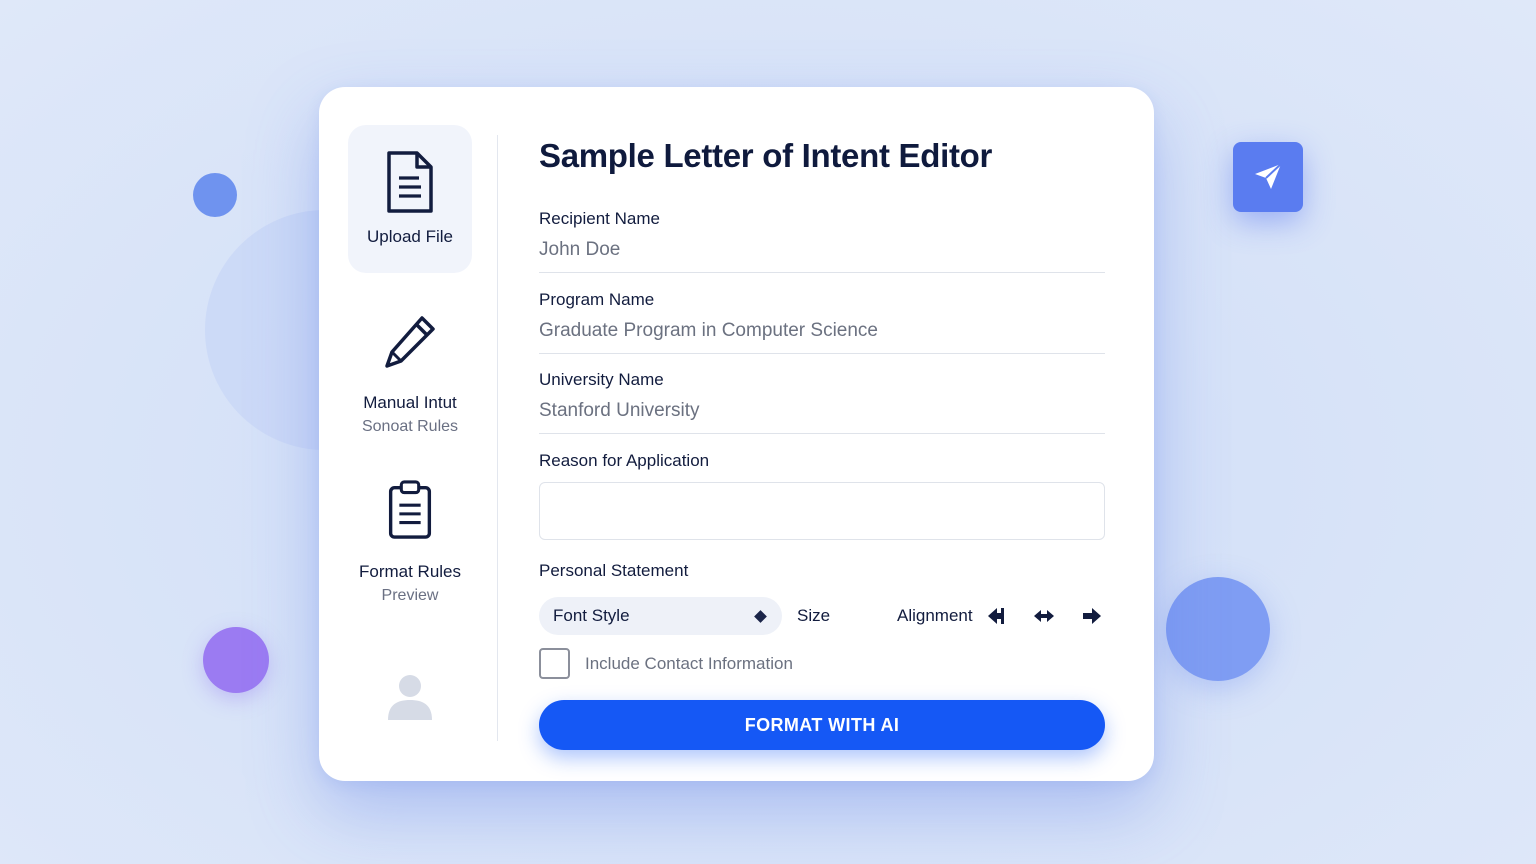 This screenshot has height=864, width=1536. Describe the element at coordinates (822, 250) in the screenshot. I see `recipient-name-input: John Doe` at that location.